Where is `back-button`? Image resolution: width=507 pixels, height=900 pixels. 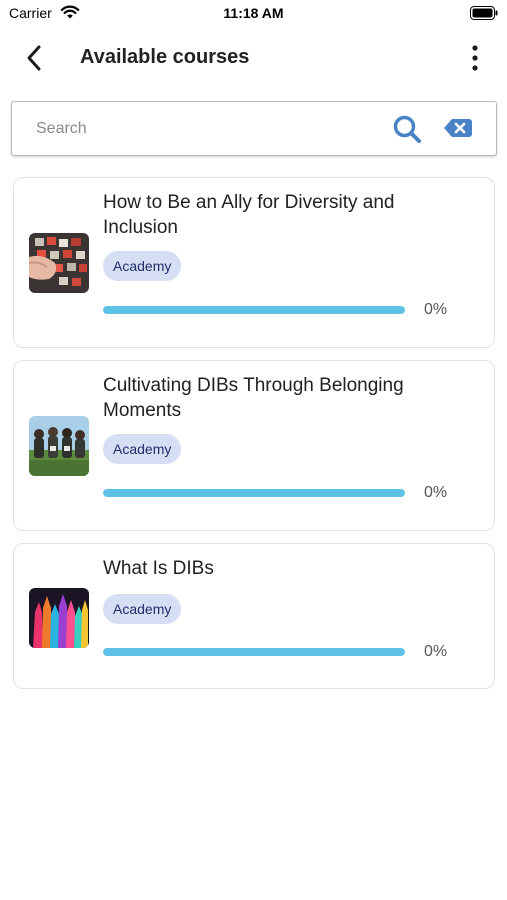 back-button is located at coordinates (34, 58).